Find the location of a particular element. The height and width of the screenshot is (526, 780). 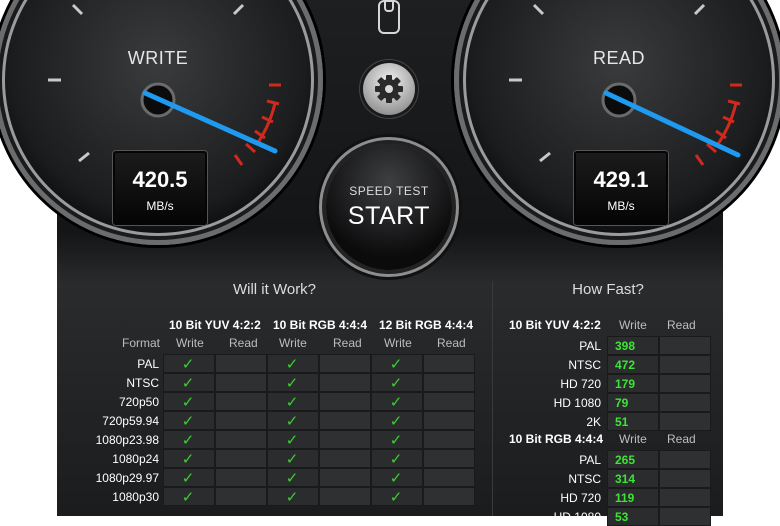

logo-icon is located at coordinates (389, 17).